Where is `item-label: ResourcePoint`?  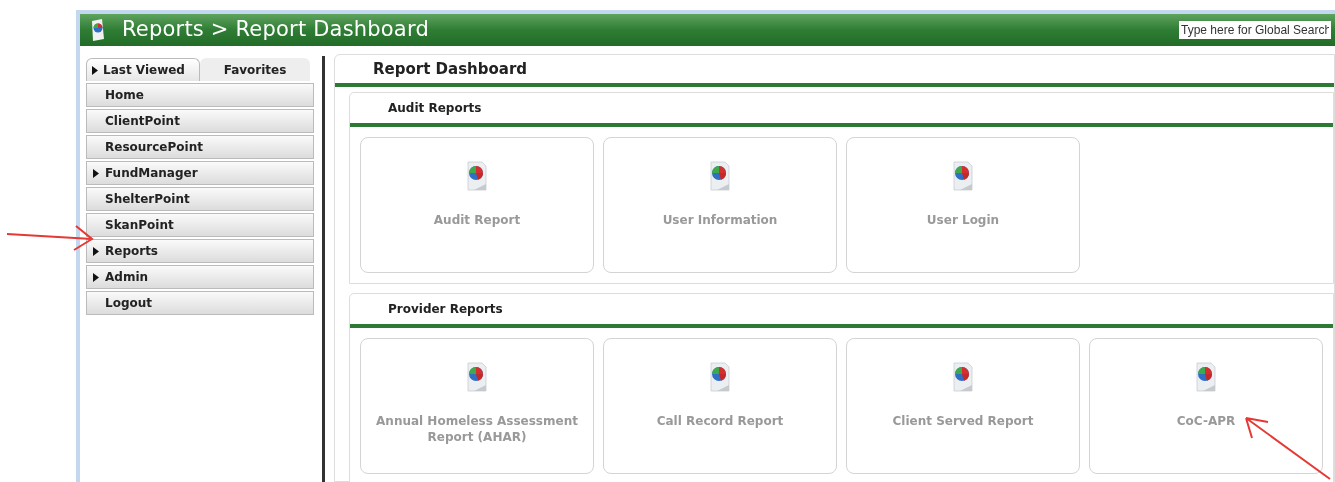
item-label: ResourcePoint is located at coordinates (154, 147).